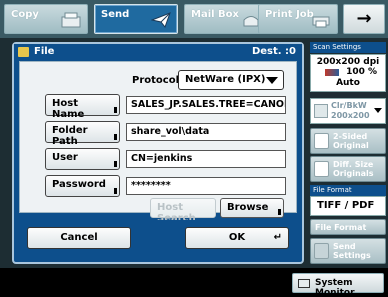  I want to click on tab-send: Send, so click(136, 19).